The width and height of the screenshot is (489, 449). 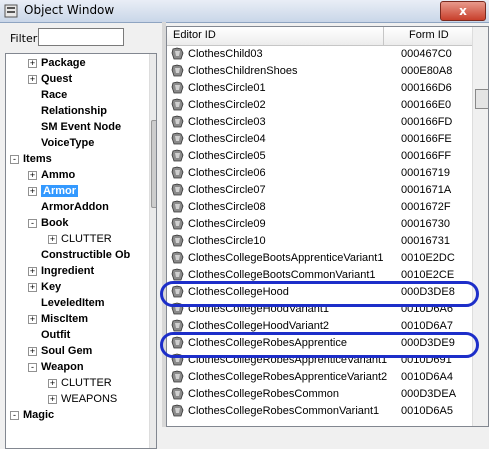 I want to click on list-row: ClothesCircle03 000166FD, so click(x=319, y=122).